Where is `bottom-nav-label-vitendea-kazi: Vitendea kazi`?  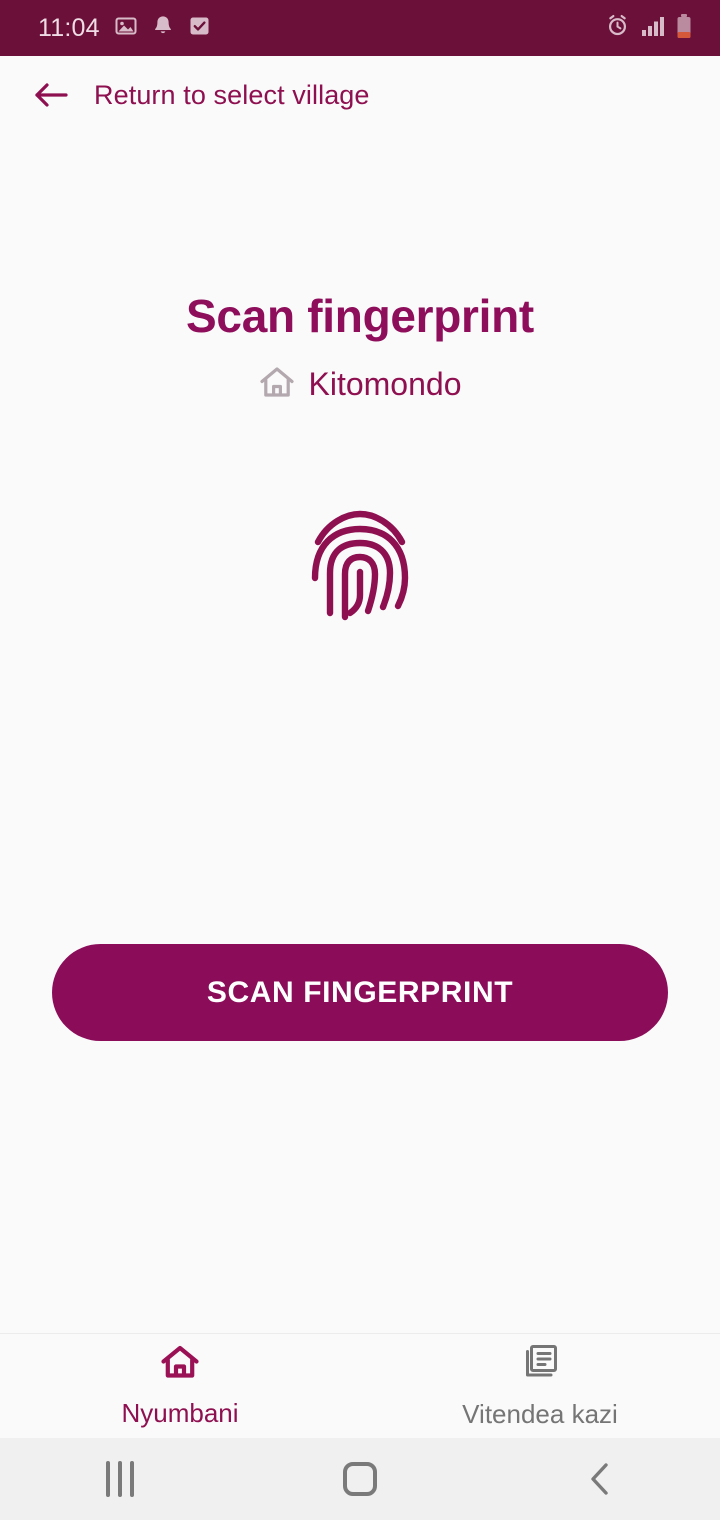 bottom-nav-label-vitendea-kazi: Vitendea kazi is located at coordinates (540, 1413).